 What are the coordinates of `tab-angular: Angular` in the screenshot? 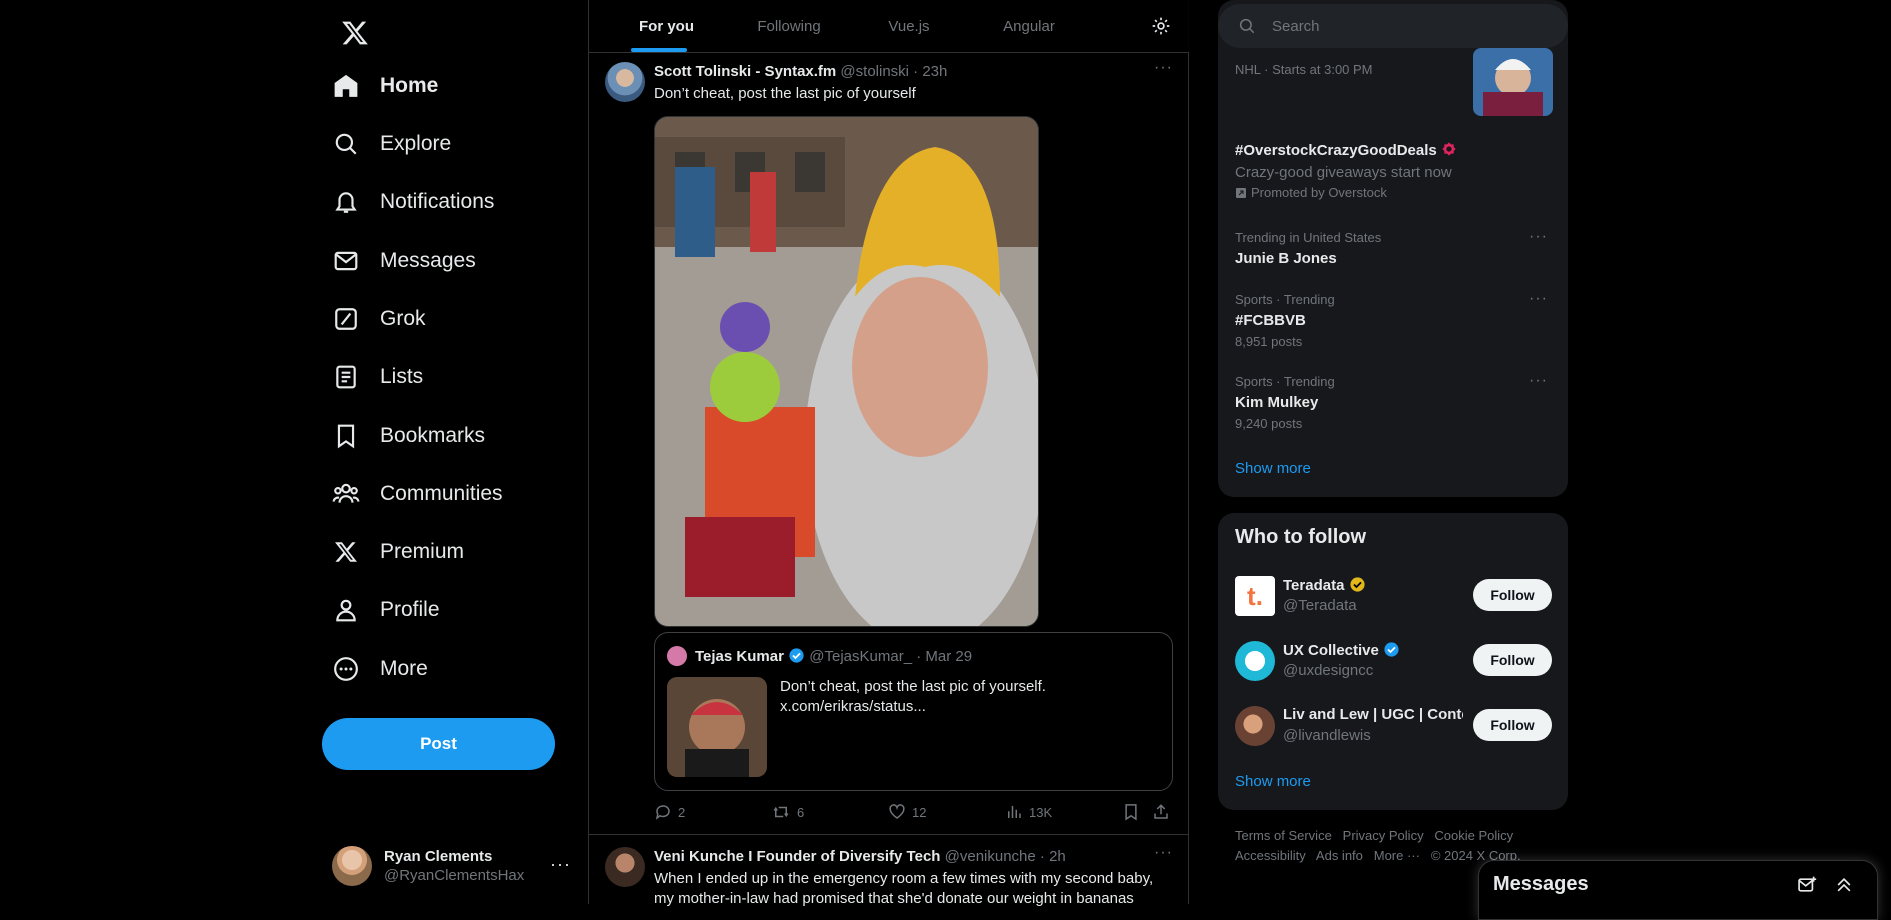 It's located at (1029, 26).